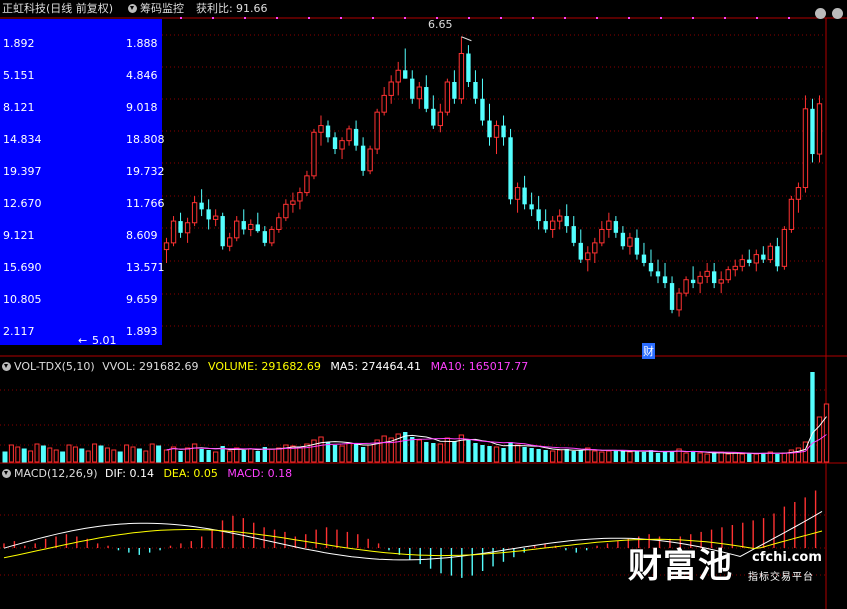 The width and height of the screenshot is (847, 609). I want to click on chip-right-value: 1.893, so click(142, 331).